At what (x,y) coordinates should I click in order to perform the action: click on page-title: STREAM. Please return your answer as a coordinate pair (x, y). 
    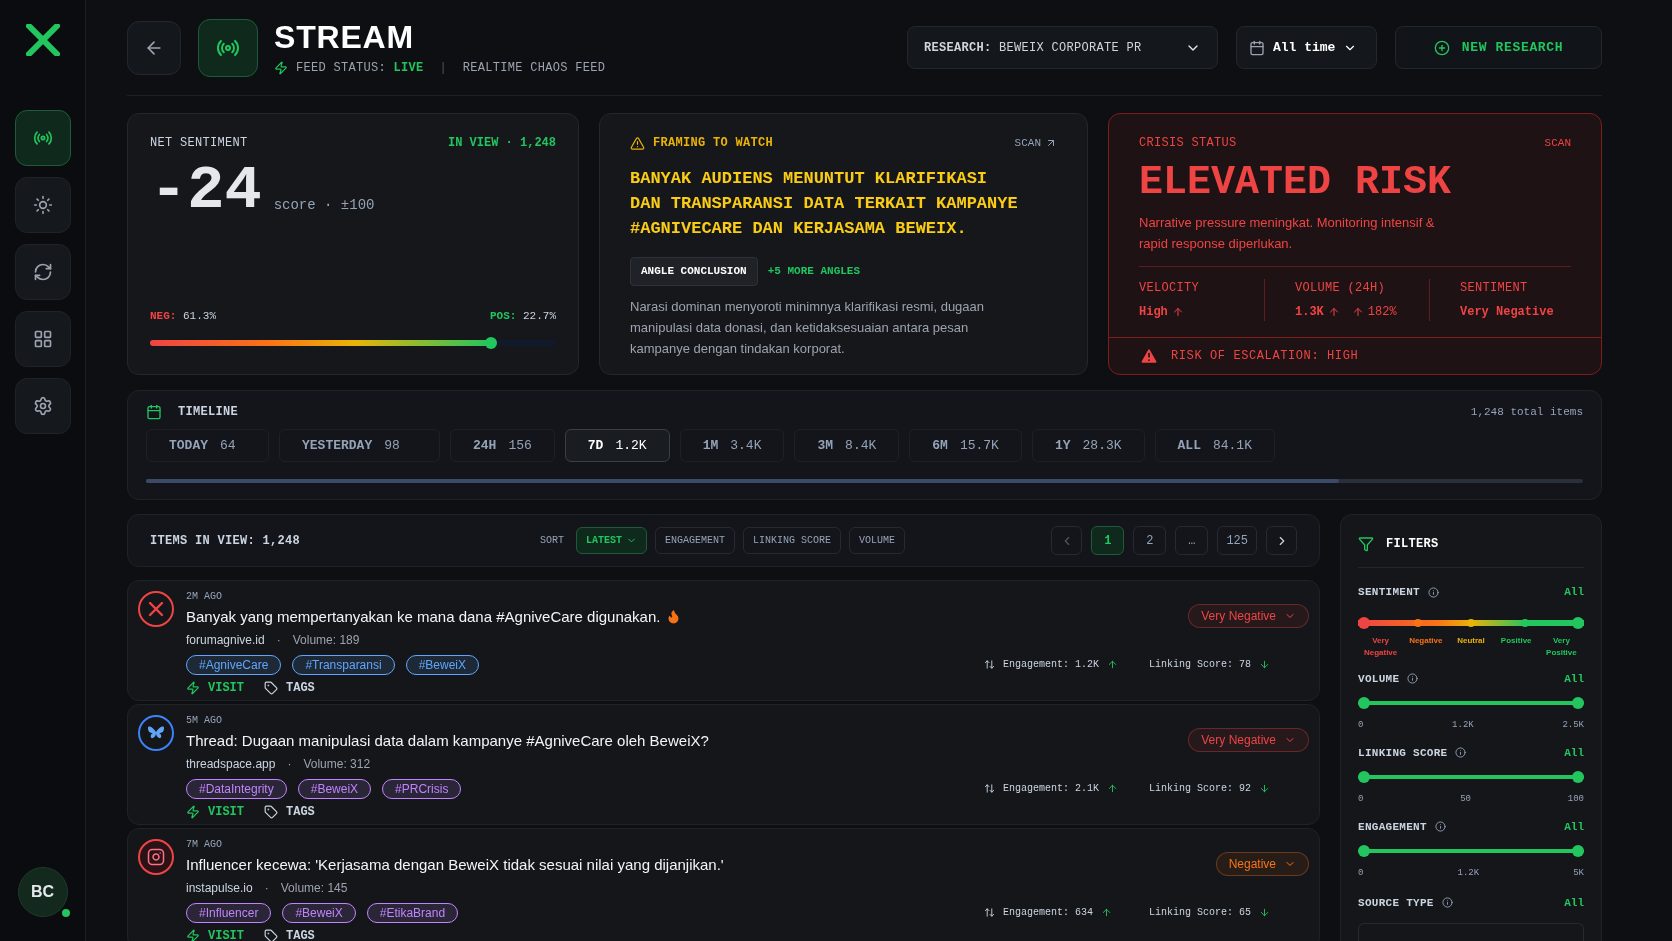
    Looking at the image, I should click on (344, 36).